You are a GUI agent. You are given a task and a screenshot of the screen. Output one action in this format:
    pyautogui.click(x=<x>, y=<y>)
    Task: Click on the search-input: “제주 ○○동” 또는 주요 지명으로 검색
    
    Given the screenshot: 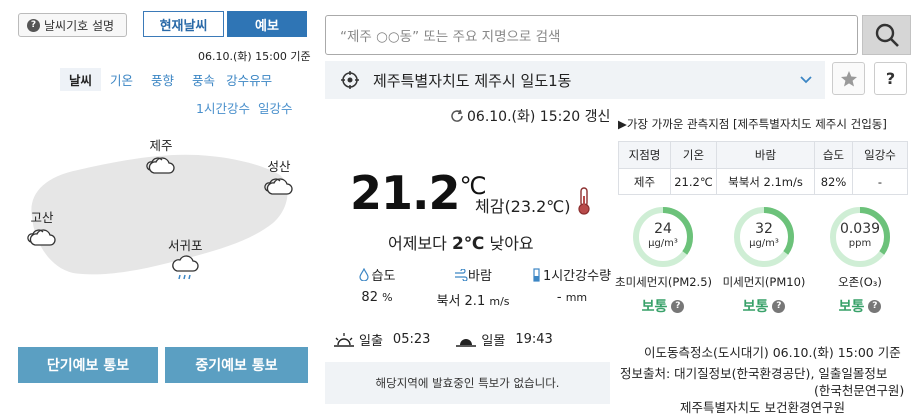 What is the action you would take?
    pyautogui.click(x=591, y=35)
    